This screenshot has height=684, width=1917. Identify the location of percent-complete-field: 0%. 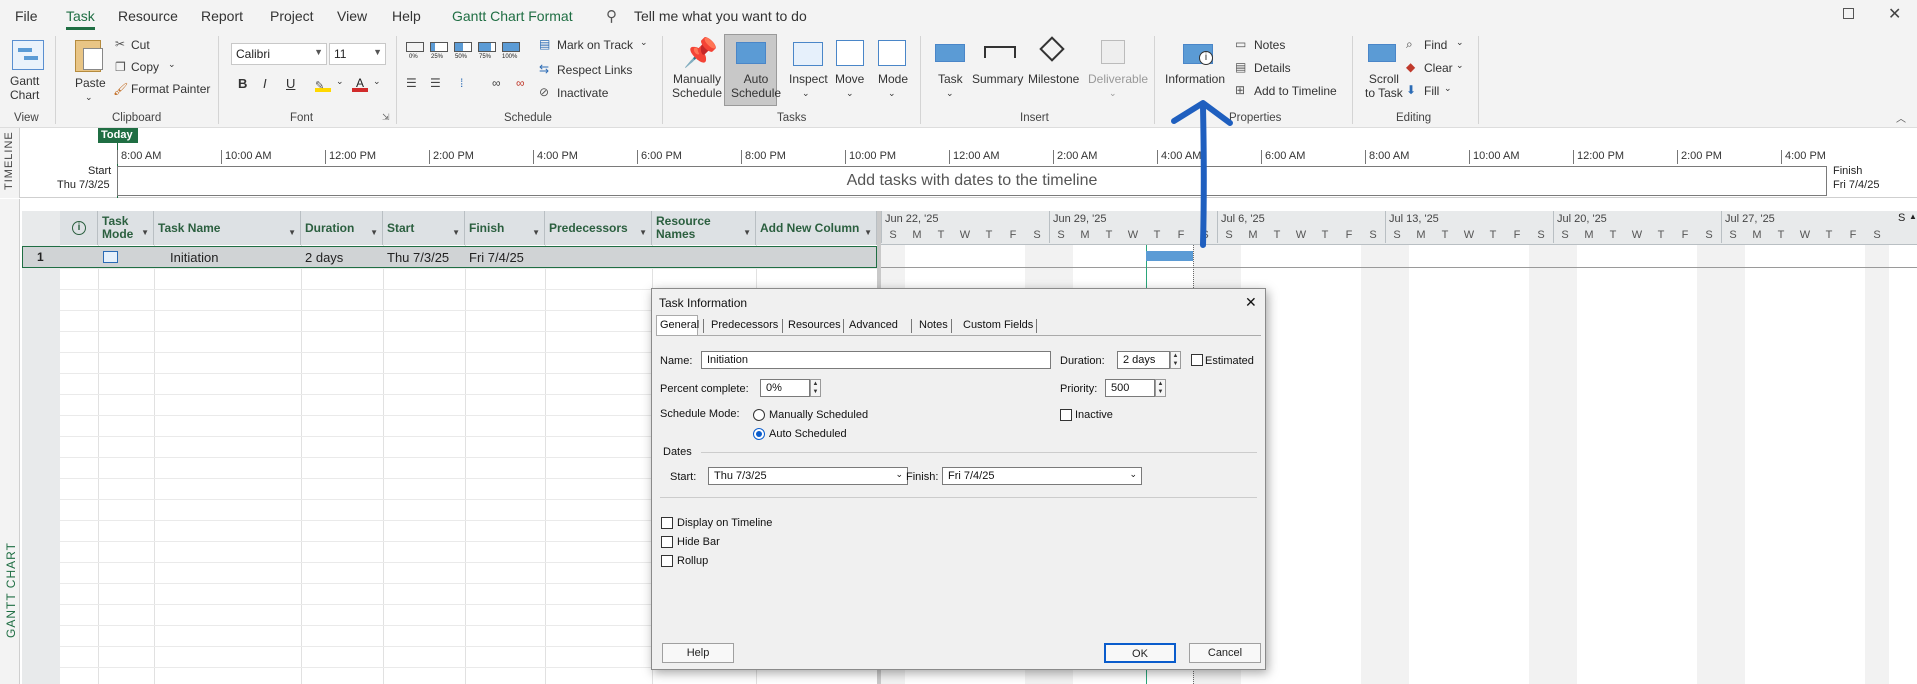
(785, 388).